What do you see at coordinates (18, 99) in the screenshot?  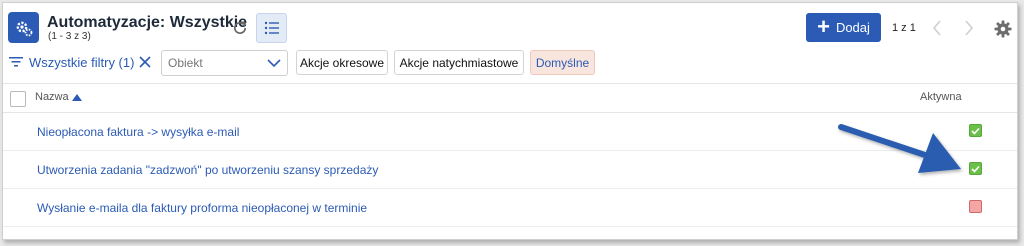 I see `select-all-checkbox` at bounding box center [18, 99].